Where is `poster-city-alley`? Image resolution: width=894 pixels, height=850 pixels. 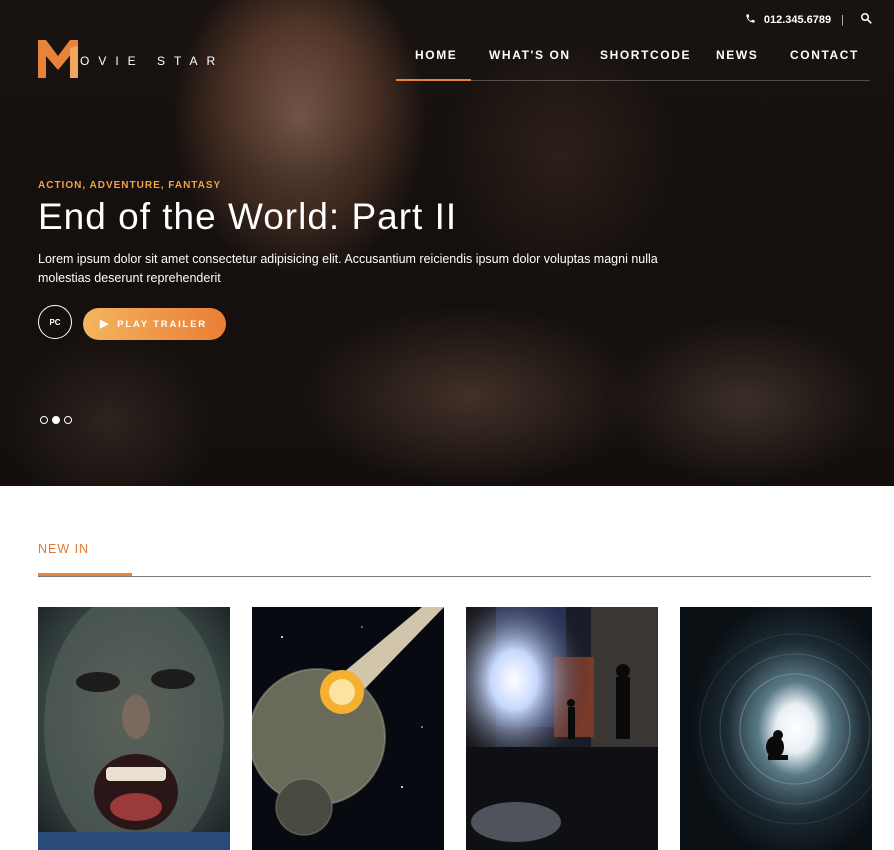
poster-city-alley is located at coordinates (562, 728).